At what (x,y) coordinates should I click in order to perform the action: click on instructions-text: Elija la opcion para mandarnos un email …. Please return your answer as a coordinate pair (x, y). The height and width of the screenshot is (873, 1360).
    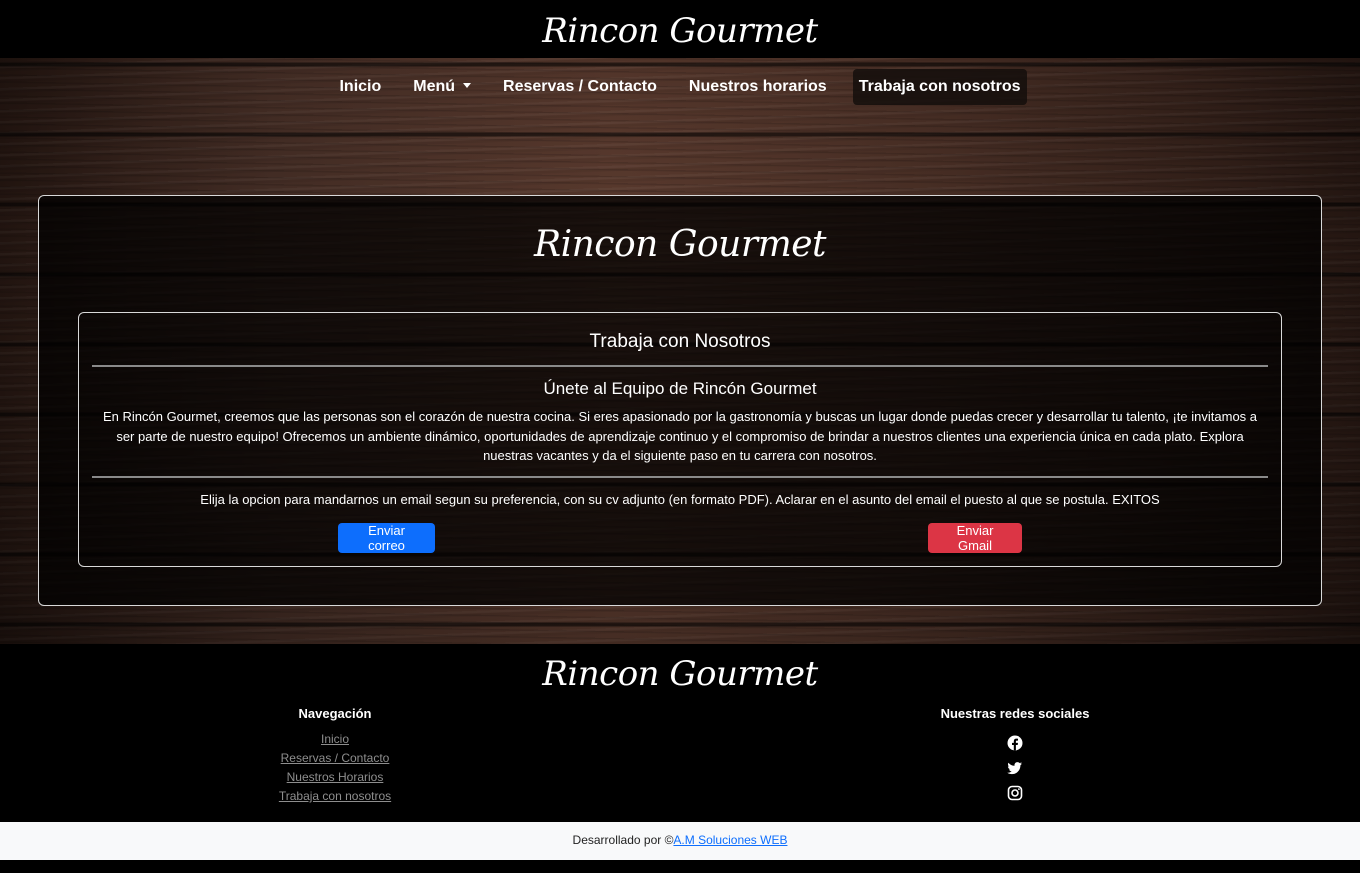
    Looking at the image, I should click on (680, 499).